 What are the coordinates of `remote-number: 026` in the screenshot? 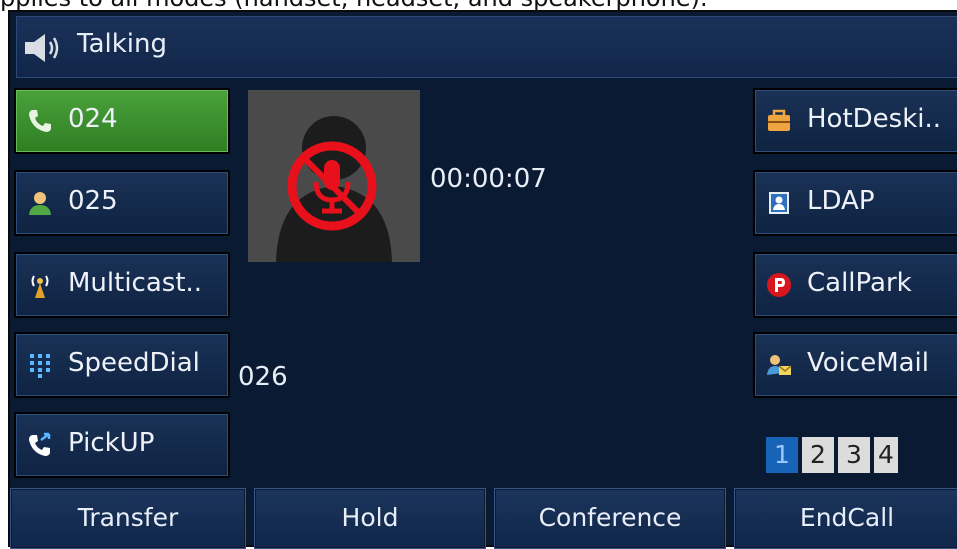 It's located at (263, 377).